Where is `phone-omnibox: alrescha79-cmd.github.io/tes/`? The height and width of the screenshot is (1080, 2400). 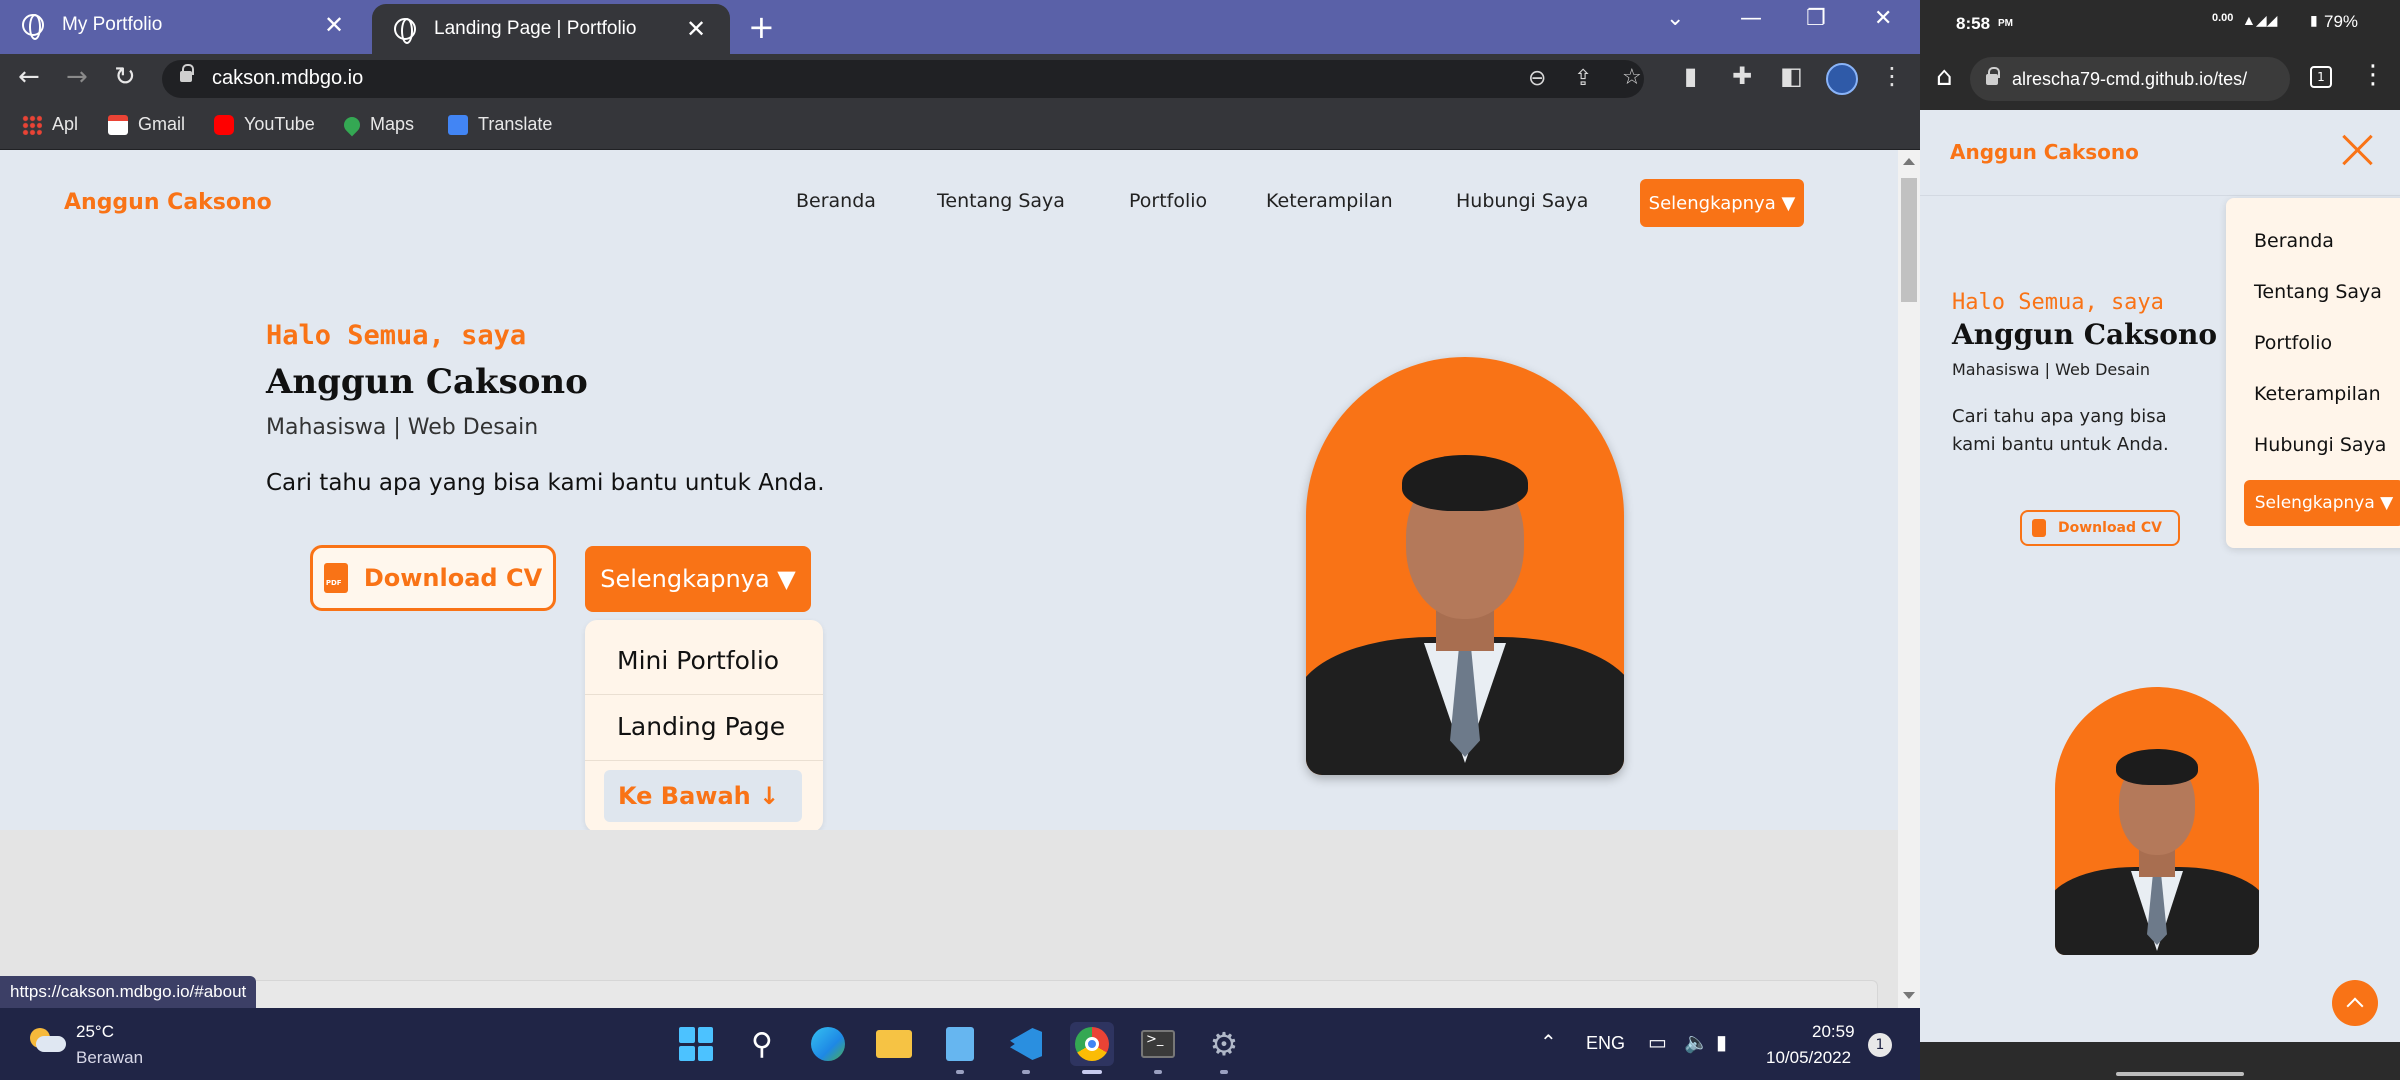
phone-omnibox: alrescha79-cmd.github.io/tes/ is located at coordinates (2130, 79).